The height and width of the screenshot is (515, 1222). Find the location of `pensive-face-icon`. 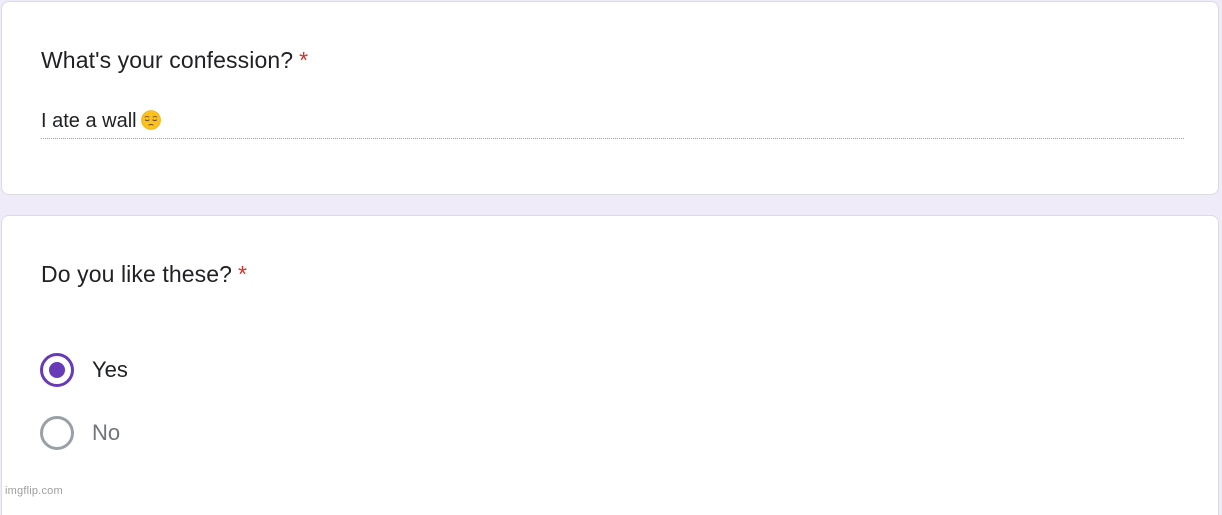

pensive-face-icon is located at coordinates (150, 120).